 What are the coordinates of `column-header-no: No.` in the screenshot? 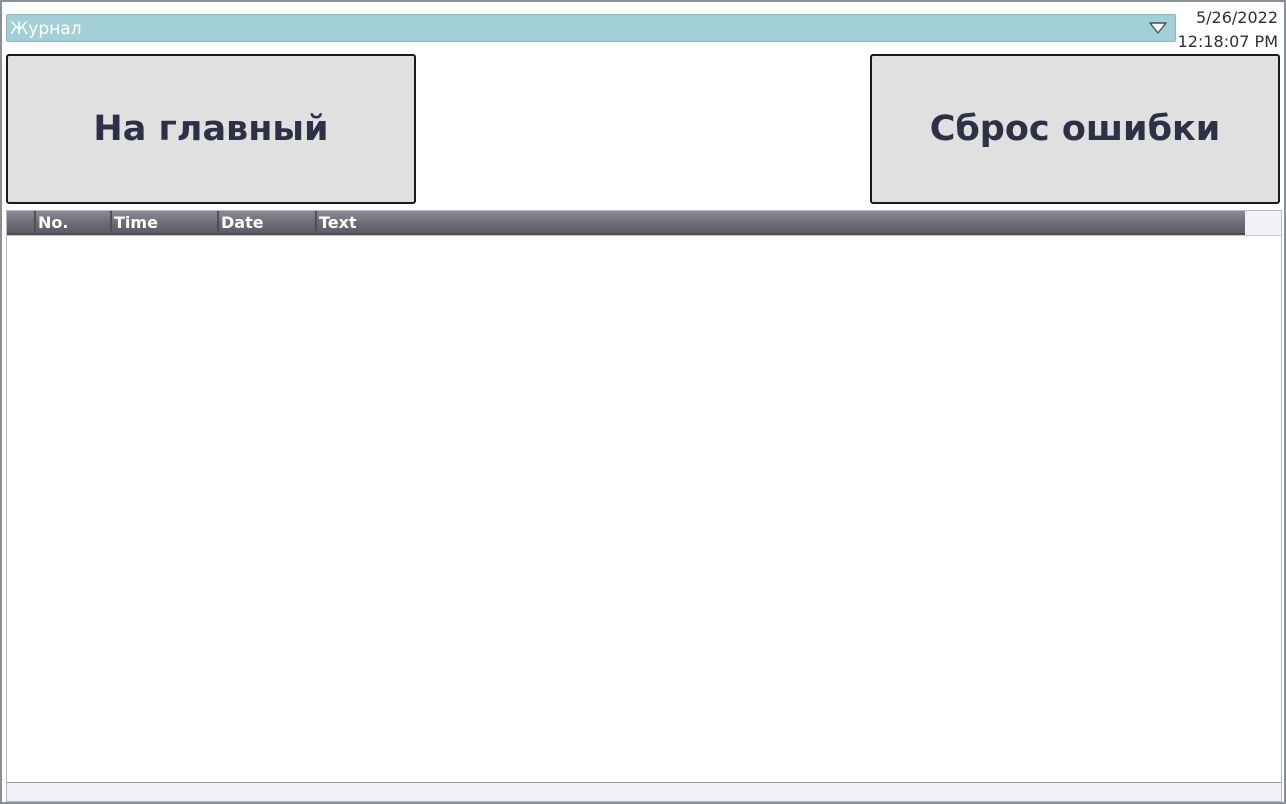 It's located at (72, 222).